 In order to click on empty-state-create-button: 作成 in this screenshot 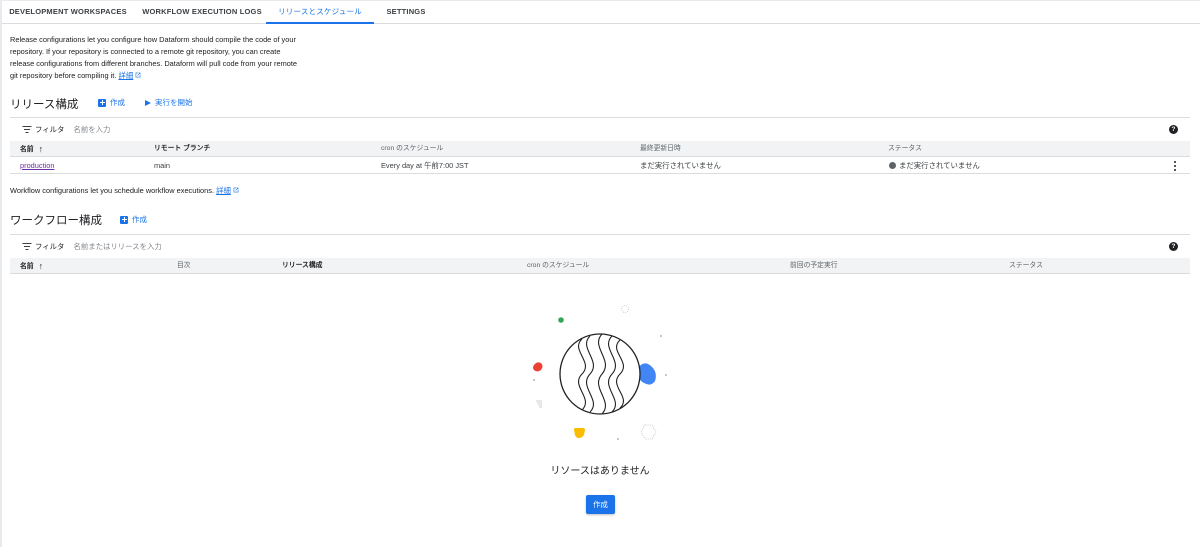, I will do `click(600, 504)`.